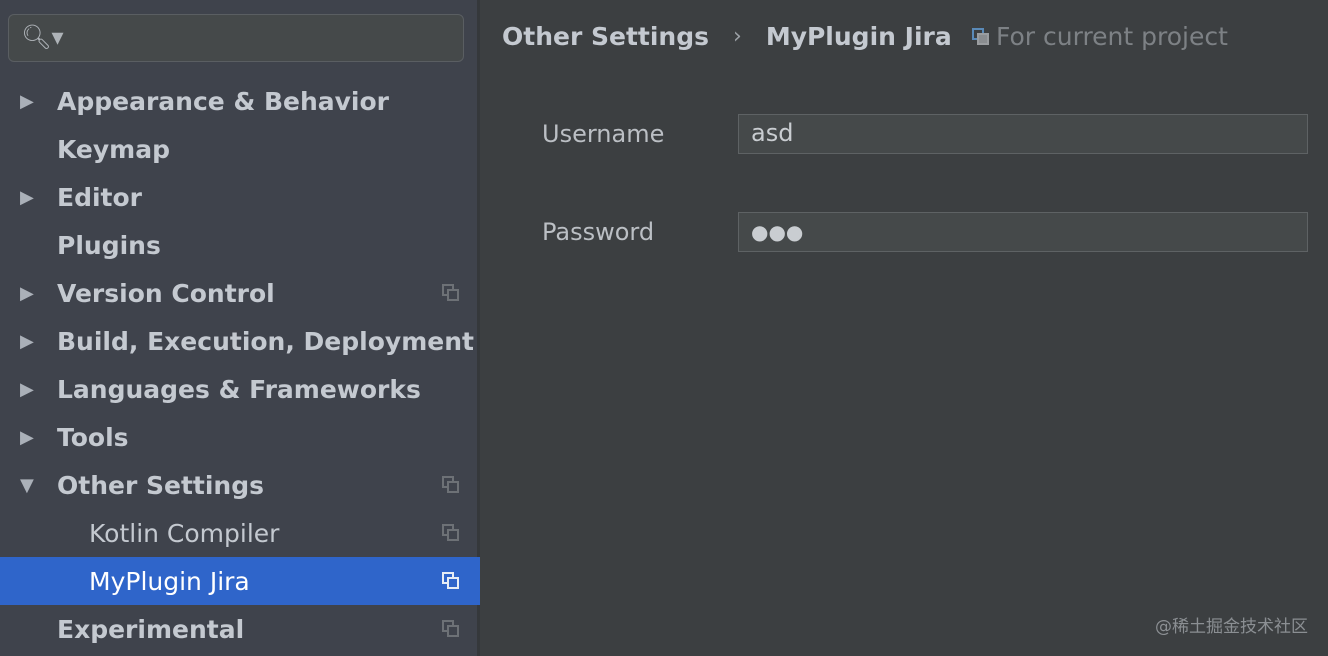 This screenshot has height=656, width=1328. I want to click on sidebar-item-tools: ▶ Tools, so click(240, 437).